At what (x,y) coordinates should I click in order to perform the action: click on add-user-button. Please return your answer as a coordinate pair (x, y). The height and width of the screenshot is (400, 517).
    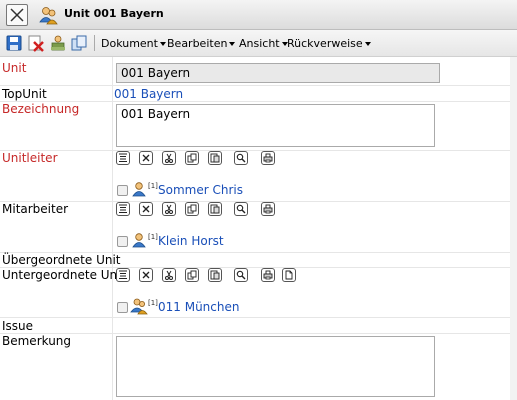
    Looking at the image, I should click on (58, 43).